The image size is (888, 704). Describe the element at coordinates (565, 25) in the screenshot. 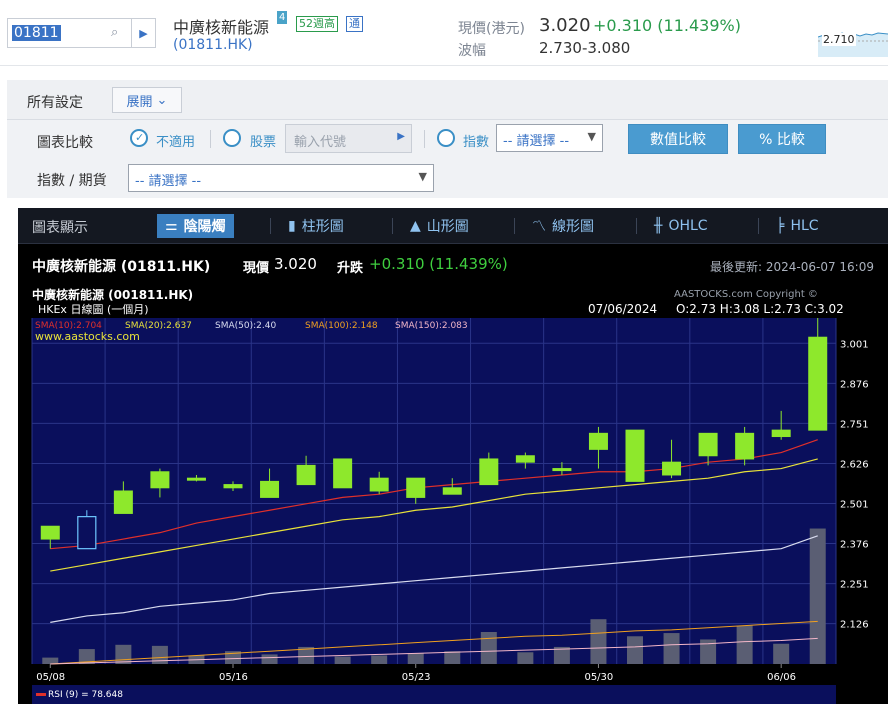

I see `price-value: 3.020` at that location.